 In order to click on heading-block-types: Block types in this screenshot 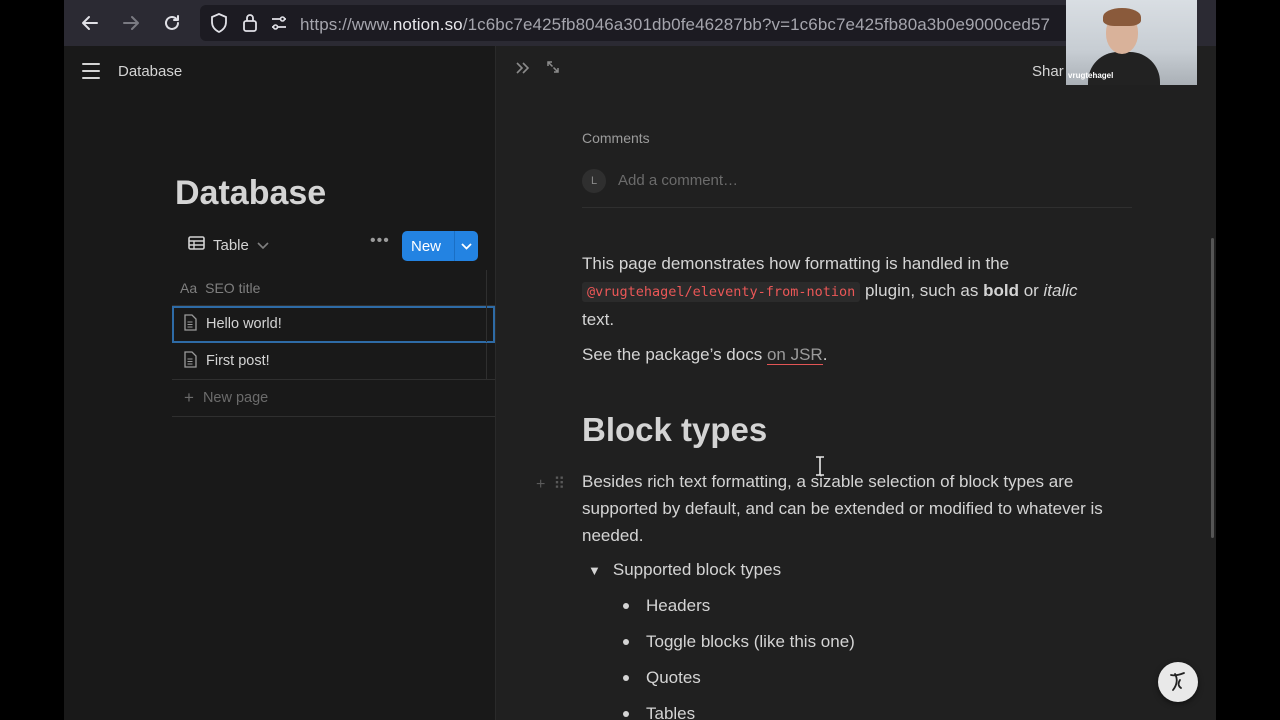, I will do `click(674, 430)`.